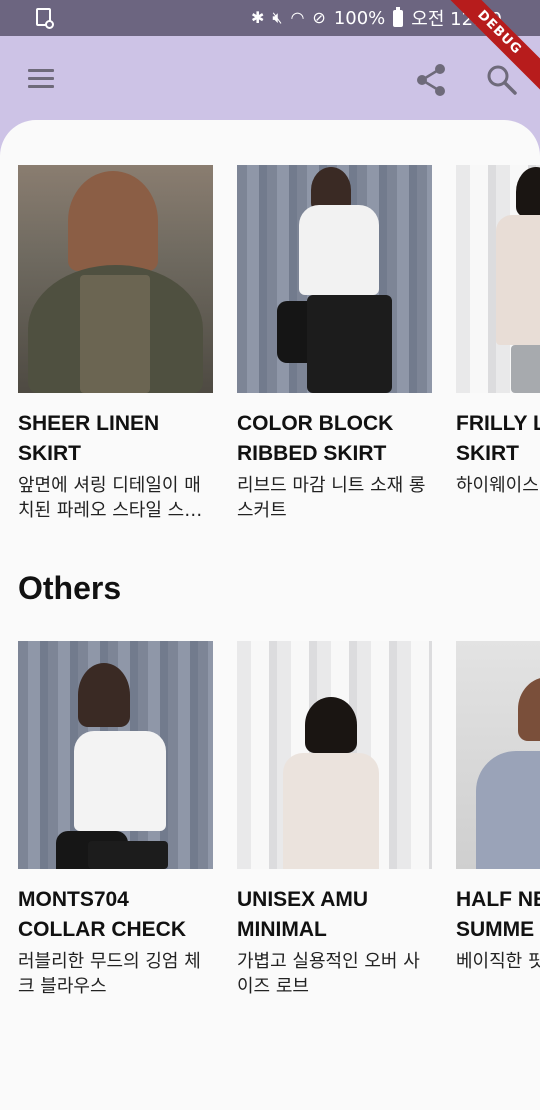  Describe the element at coordinates (498, 485) in the screenshot. I see `product-description: 하이웨이스 스커트` at that location.